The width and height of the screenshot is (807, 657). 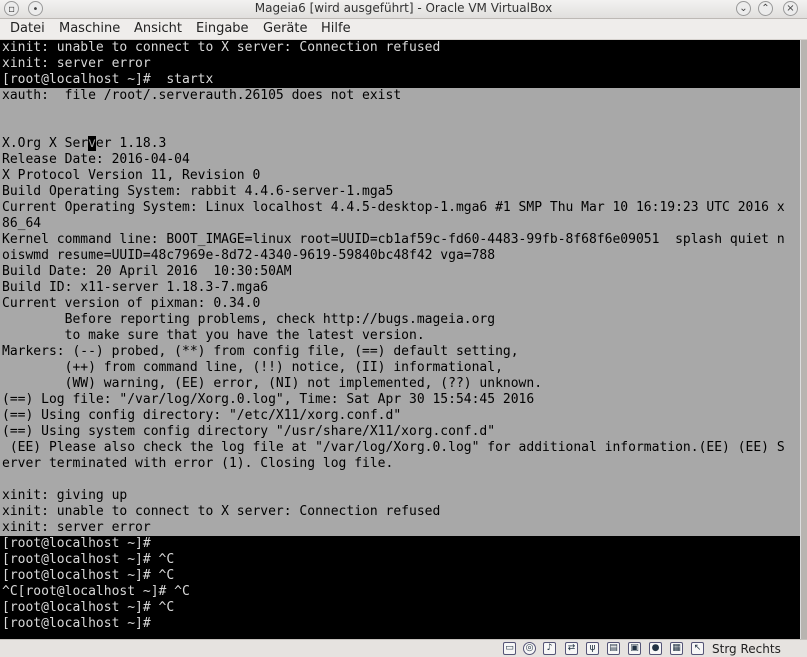 What do you see at coordinates (634, 648) in the screenshot?
I see `display-icon: ▣` at bounding box center [634, 648].